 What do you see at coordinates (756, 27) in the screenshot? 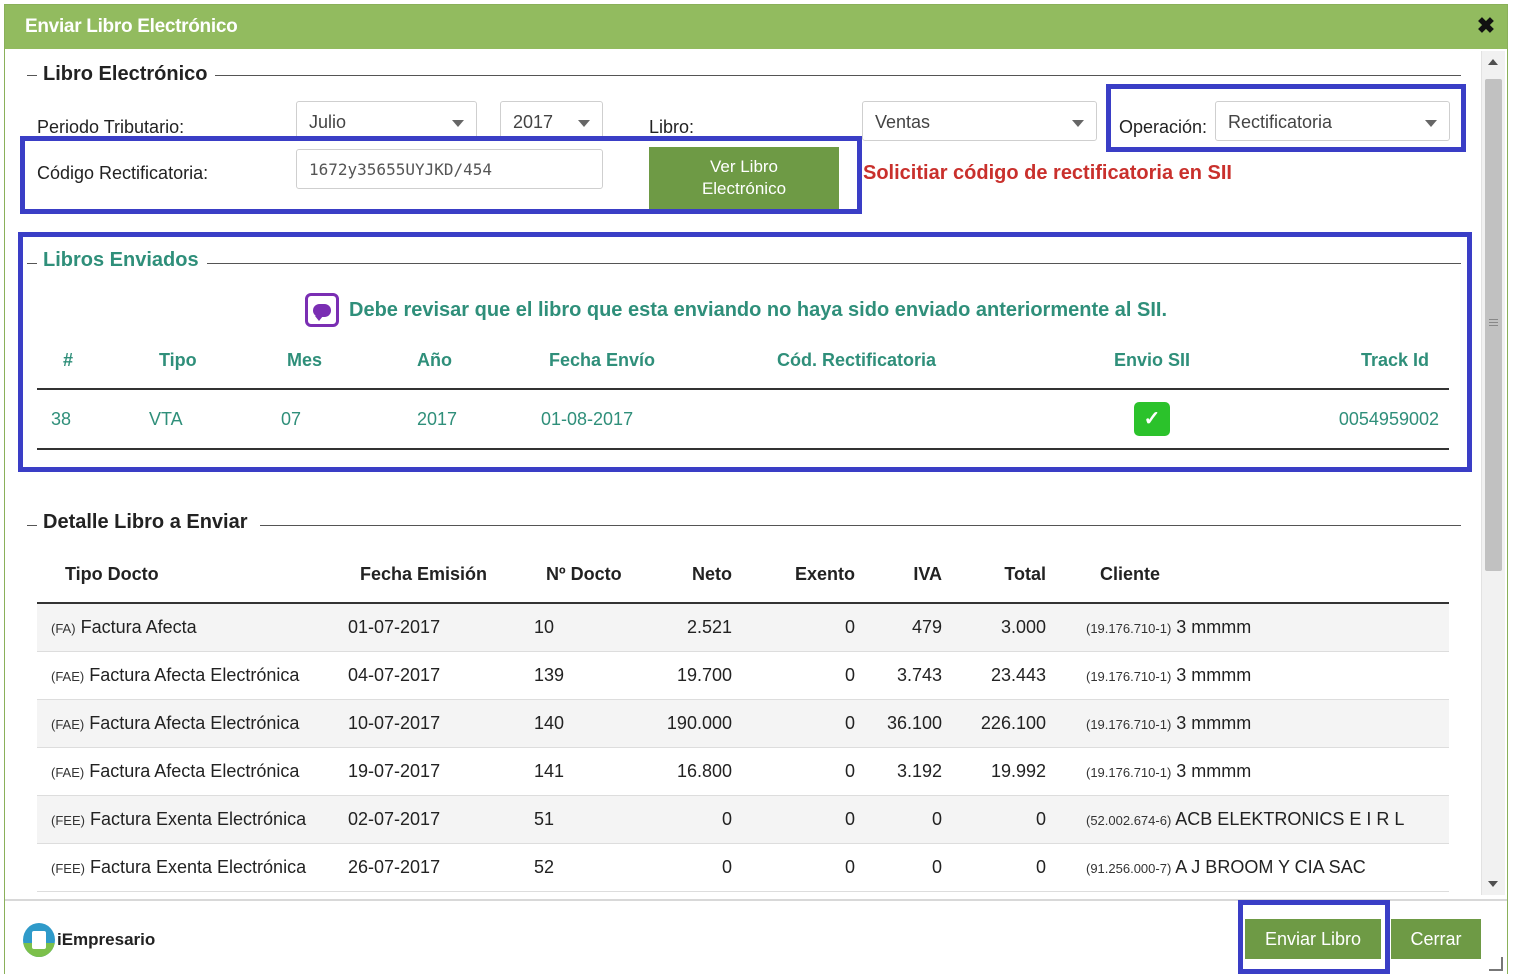
I see `dialog-titlebar: Enviar Libro Electrónico ✖` at bounding box center [756, 27].